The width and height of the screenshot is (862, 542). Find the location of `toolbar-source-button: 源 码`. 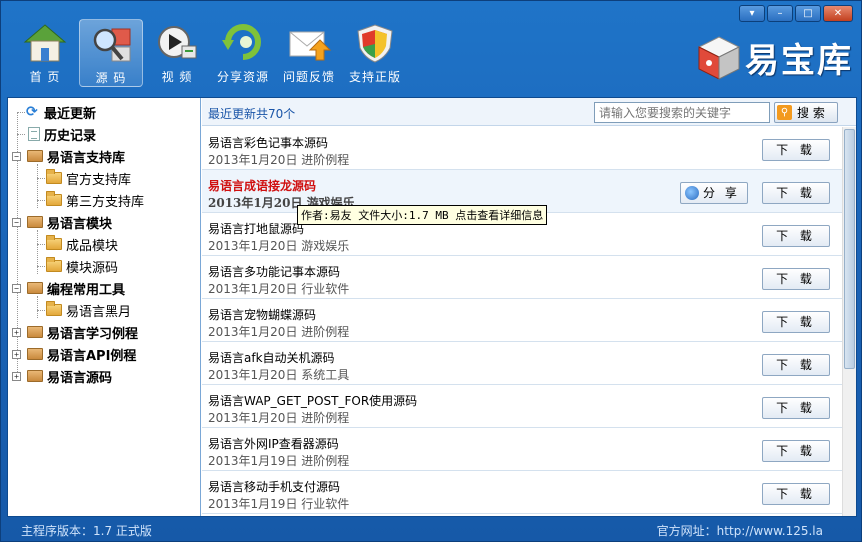

toolbar-source-button: 源 码 is located at coordinates (111, 53).